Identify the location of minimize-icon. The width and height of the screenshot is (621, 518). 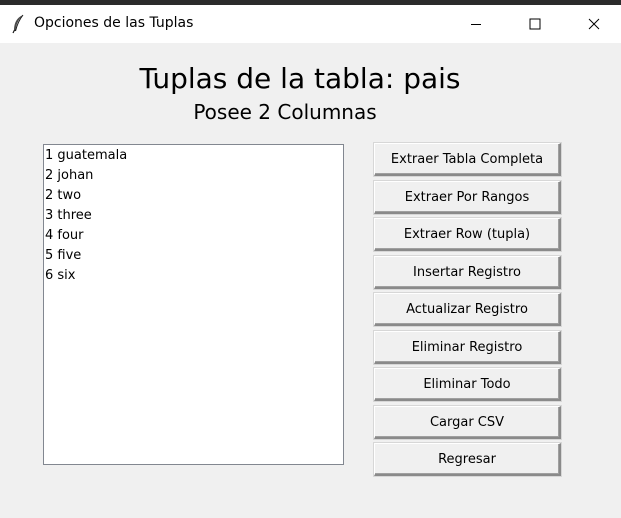
(476, 24).